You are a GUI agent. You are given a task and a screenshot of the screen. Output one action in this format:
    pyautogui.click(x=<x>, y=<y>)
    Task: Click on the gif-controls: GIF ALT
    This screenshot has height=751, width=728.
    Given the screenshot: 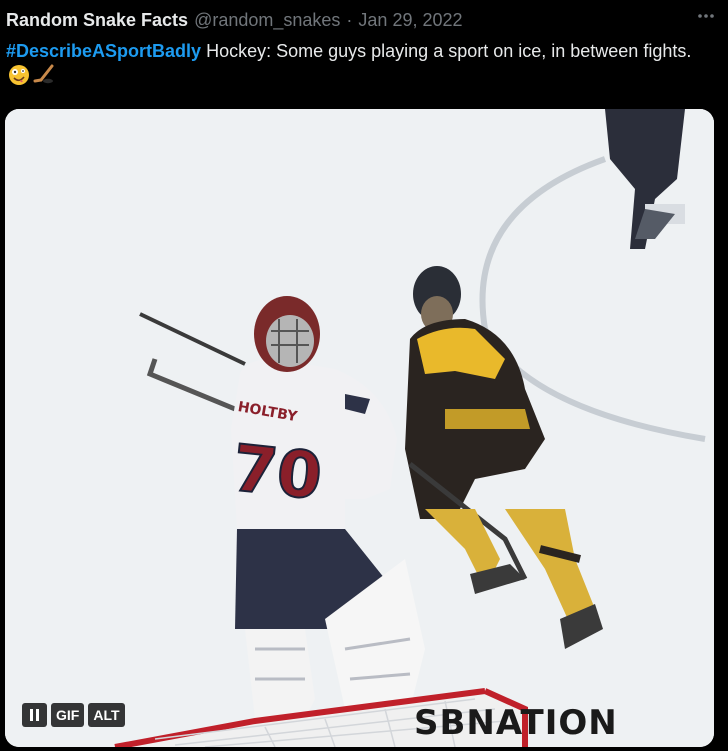 What is the action you would take?
    pyautogui.click(x=73, y=715)
    